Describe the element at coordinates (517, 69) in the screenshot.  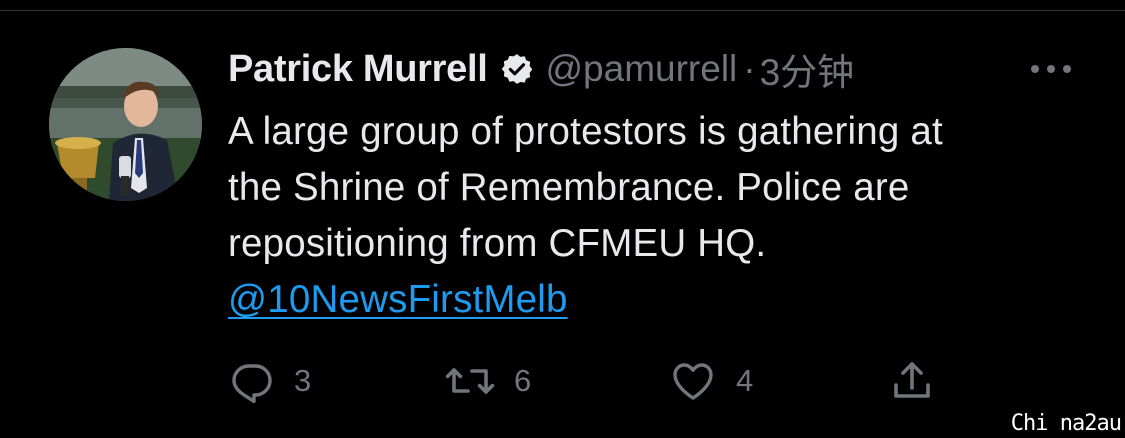
I see `verified-badge-icon` at that location.